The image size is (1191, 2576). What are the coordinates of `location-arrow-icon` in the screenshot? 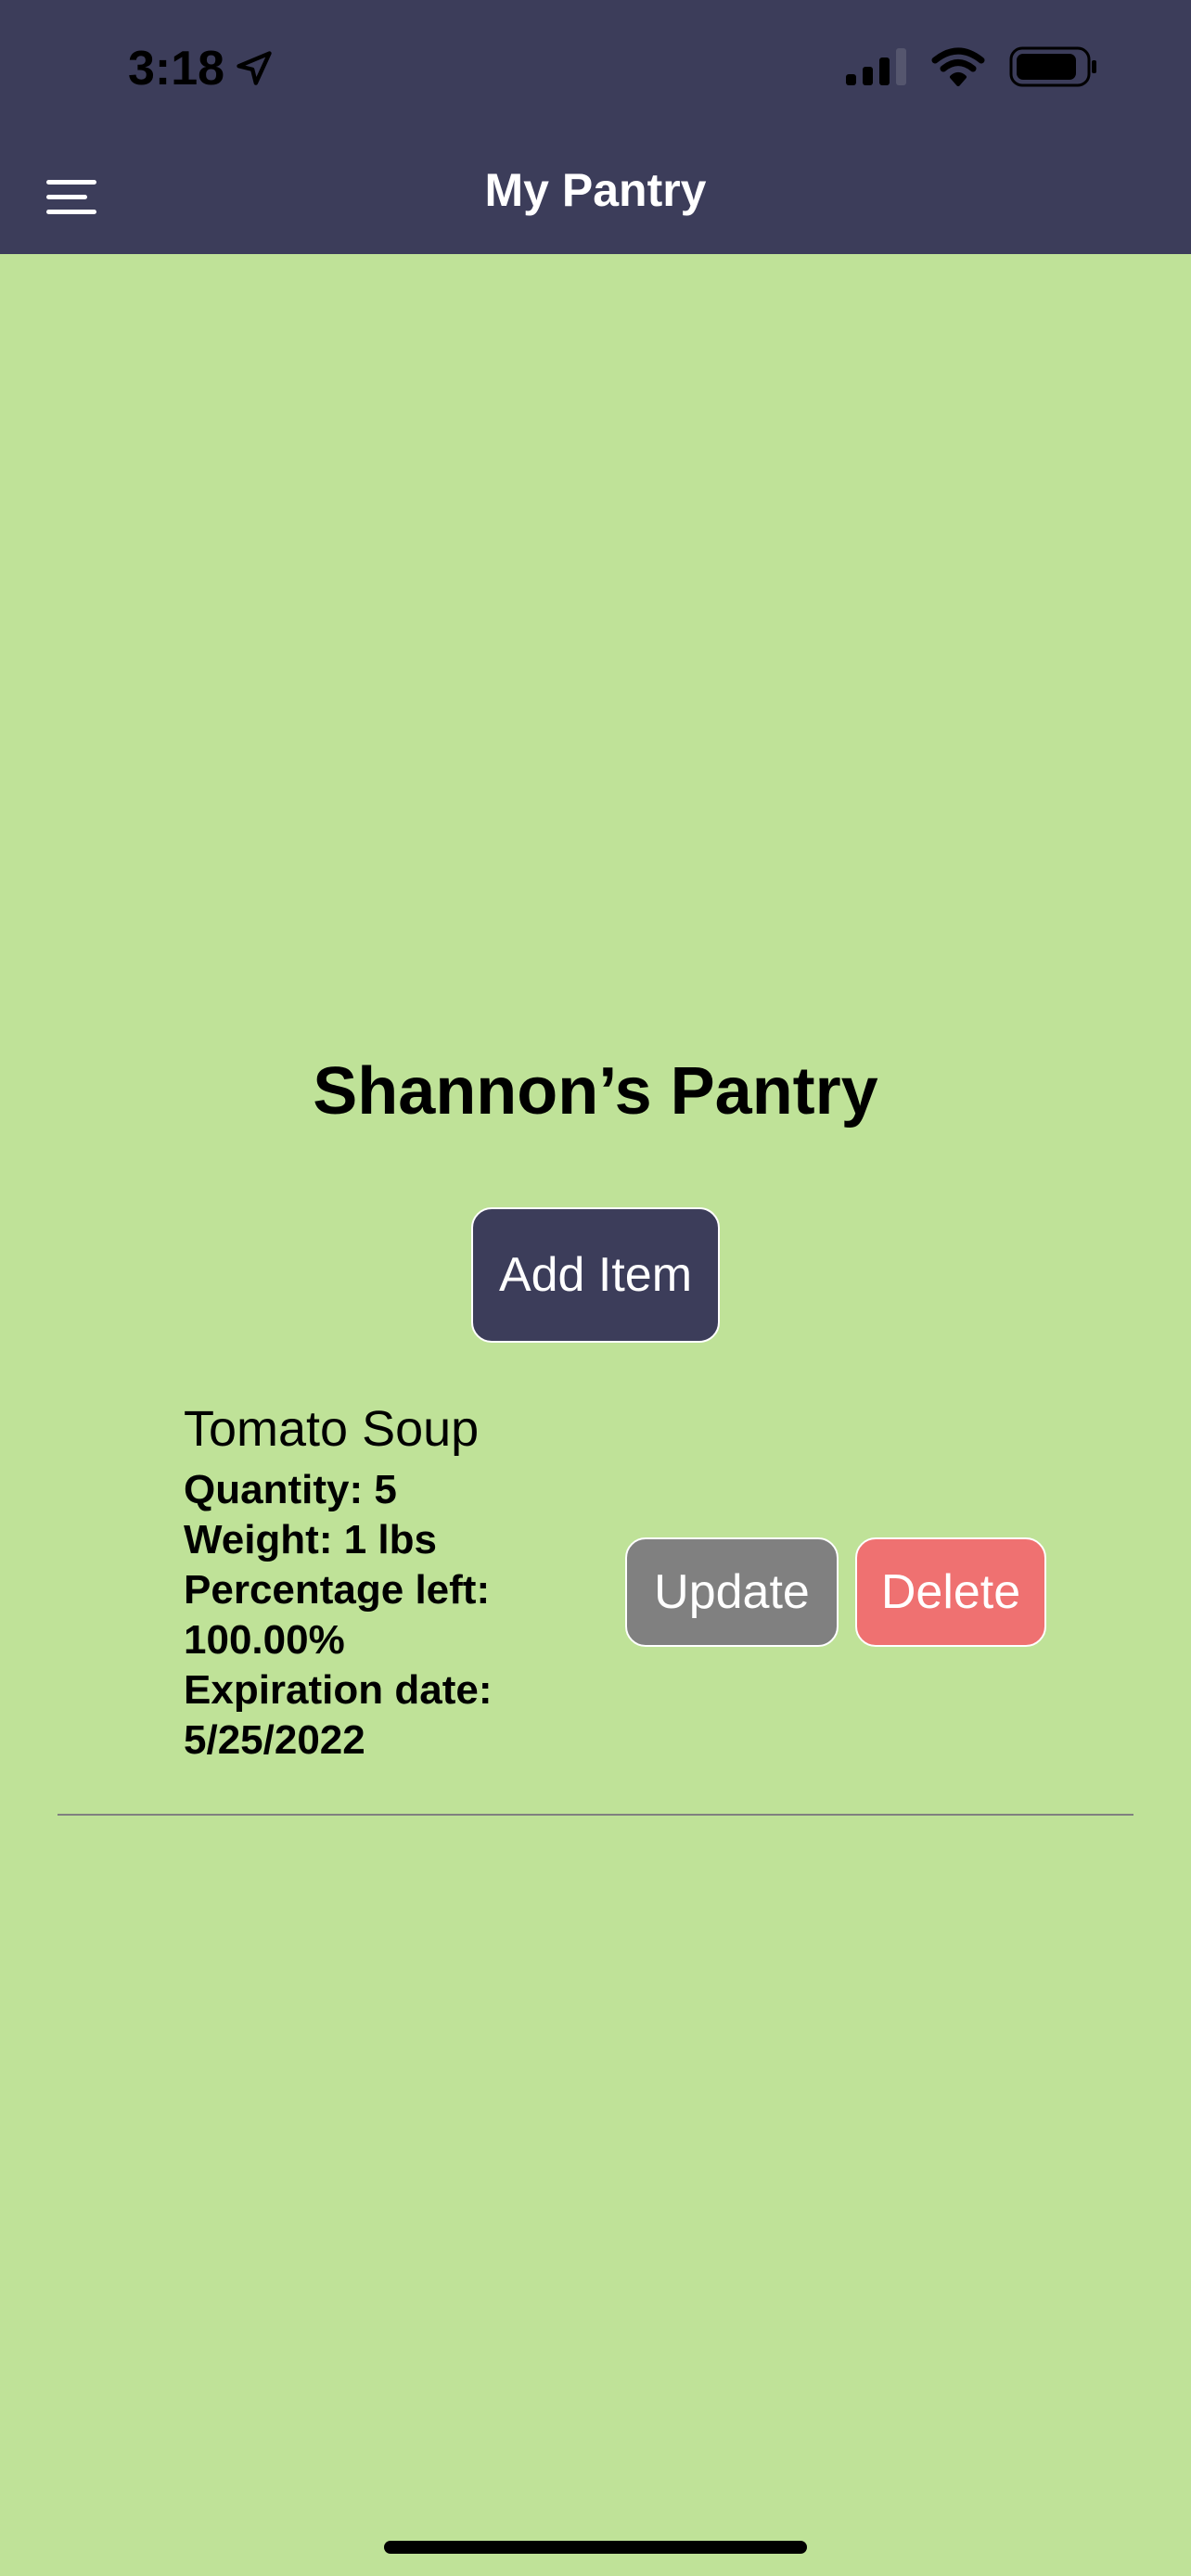 It's located at (254, 68).